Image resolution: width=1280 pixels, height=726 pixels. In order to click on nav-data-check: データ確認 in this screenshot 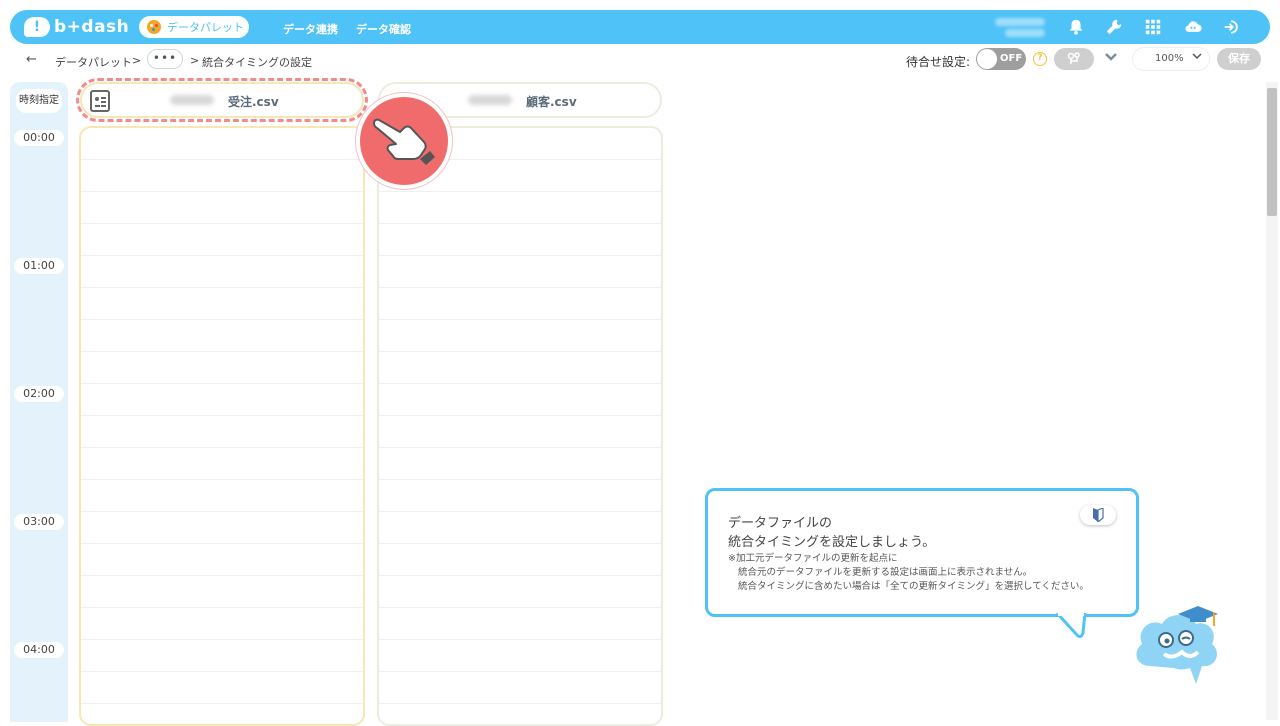, I will do `click(383, 29)`.